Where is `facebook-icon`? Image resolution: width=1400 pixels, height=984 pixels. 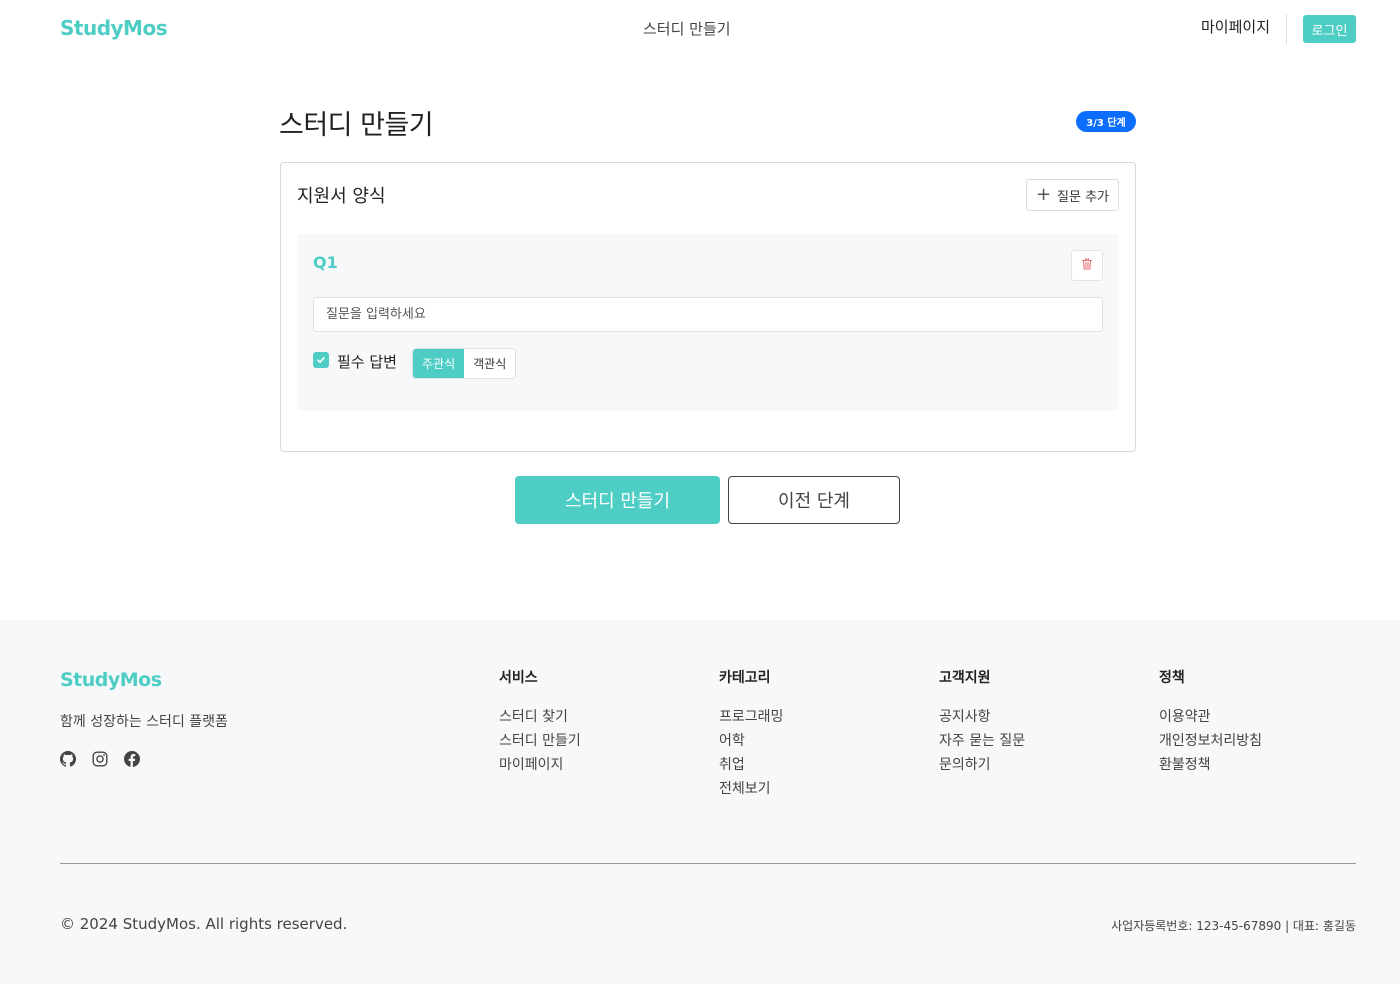
facebook-icon is located at coordinates (132, 759).